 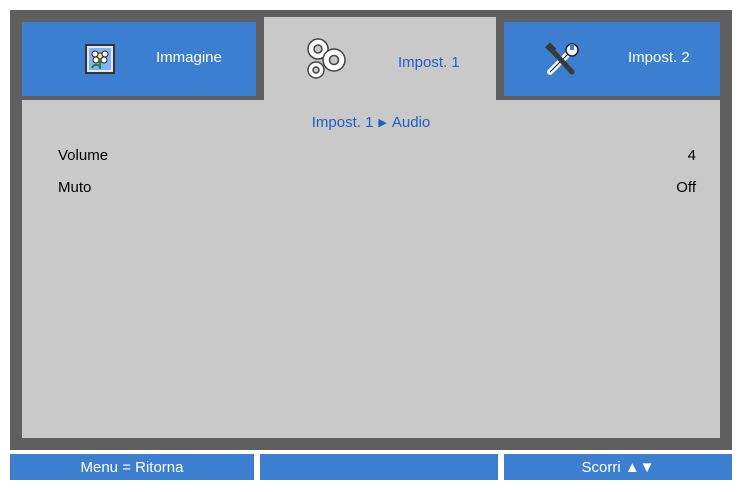 I want to click on setting-value: 4, so click(x=691, y=155).